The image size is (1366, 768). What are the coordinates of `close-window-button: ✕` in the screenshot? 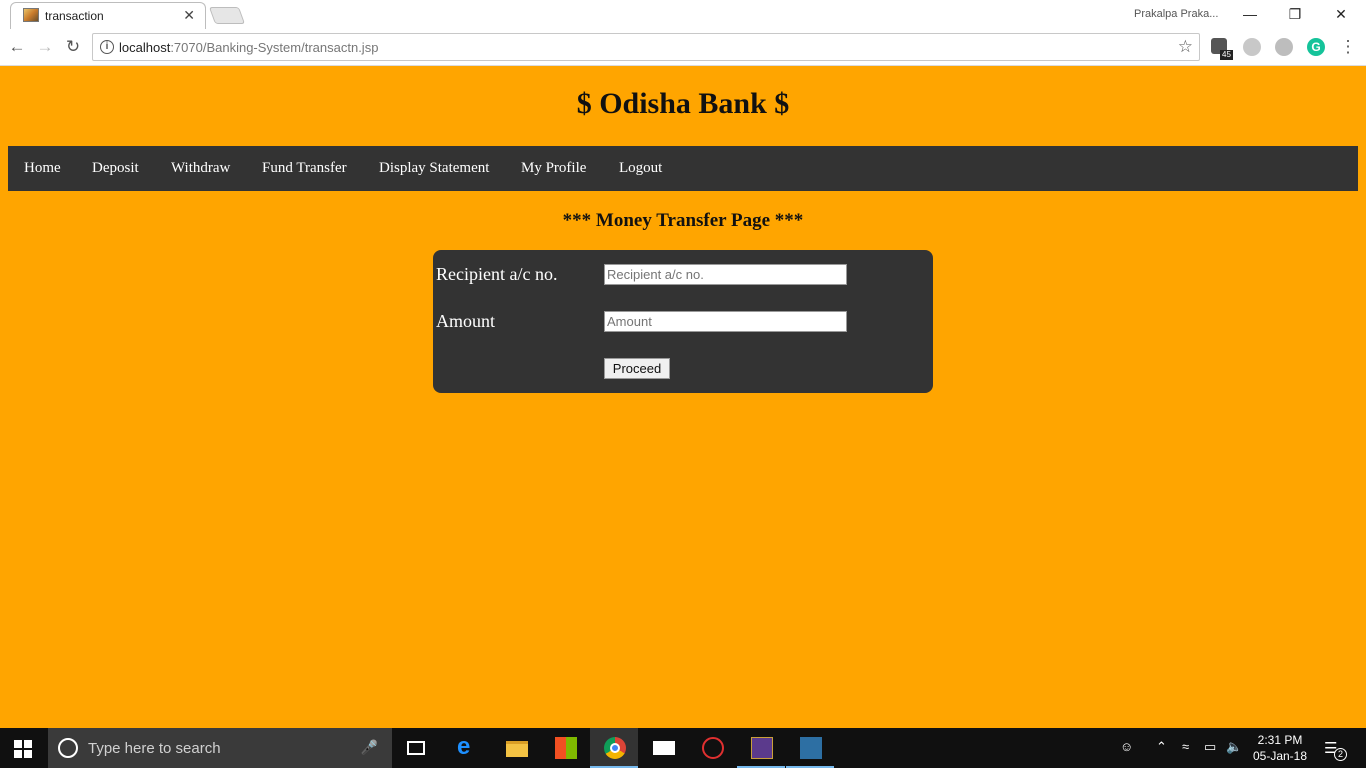 It's located at (1341, 14).